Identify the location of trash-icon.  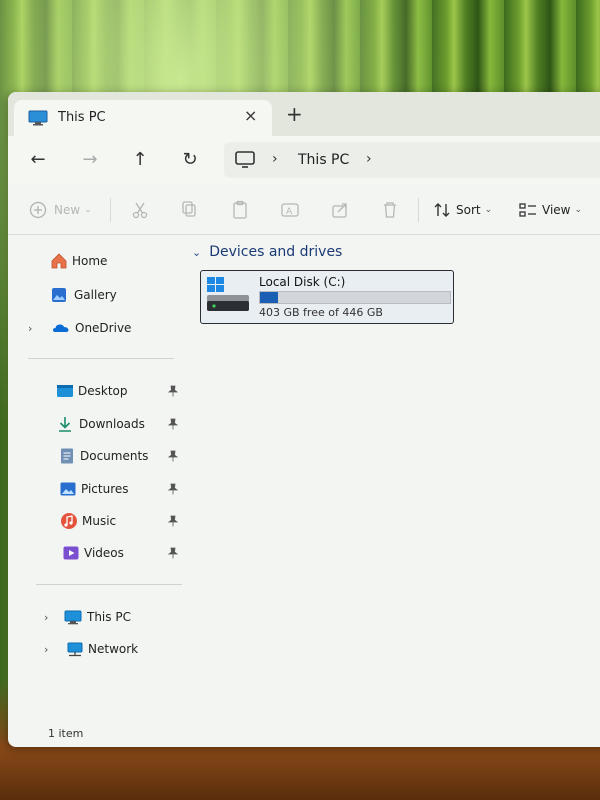
(390, 210).